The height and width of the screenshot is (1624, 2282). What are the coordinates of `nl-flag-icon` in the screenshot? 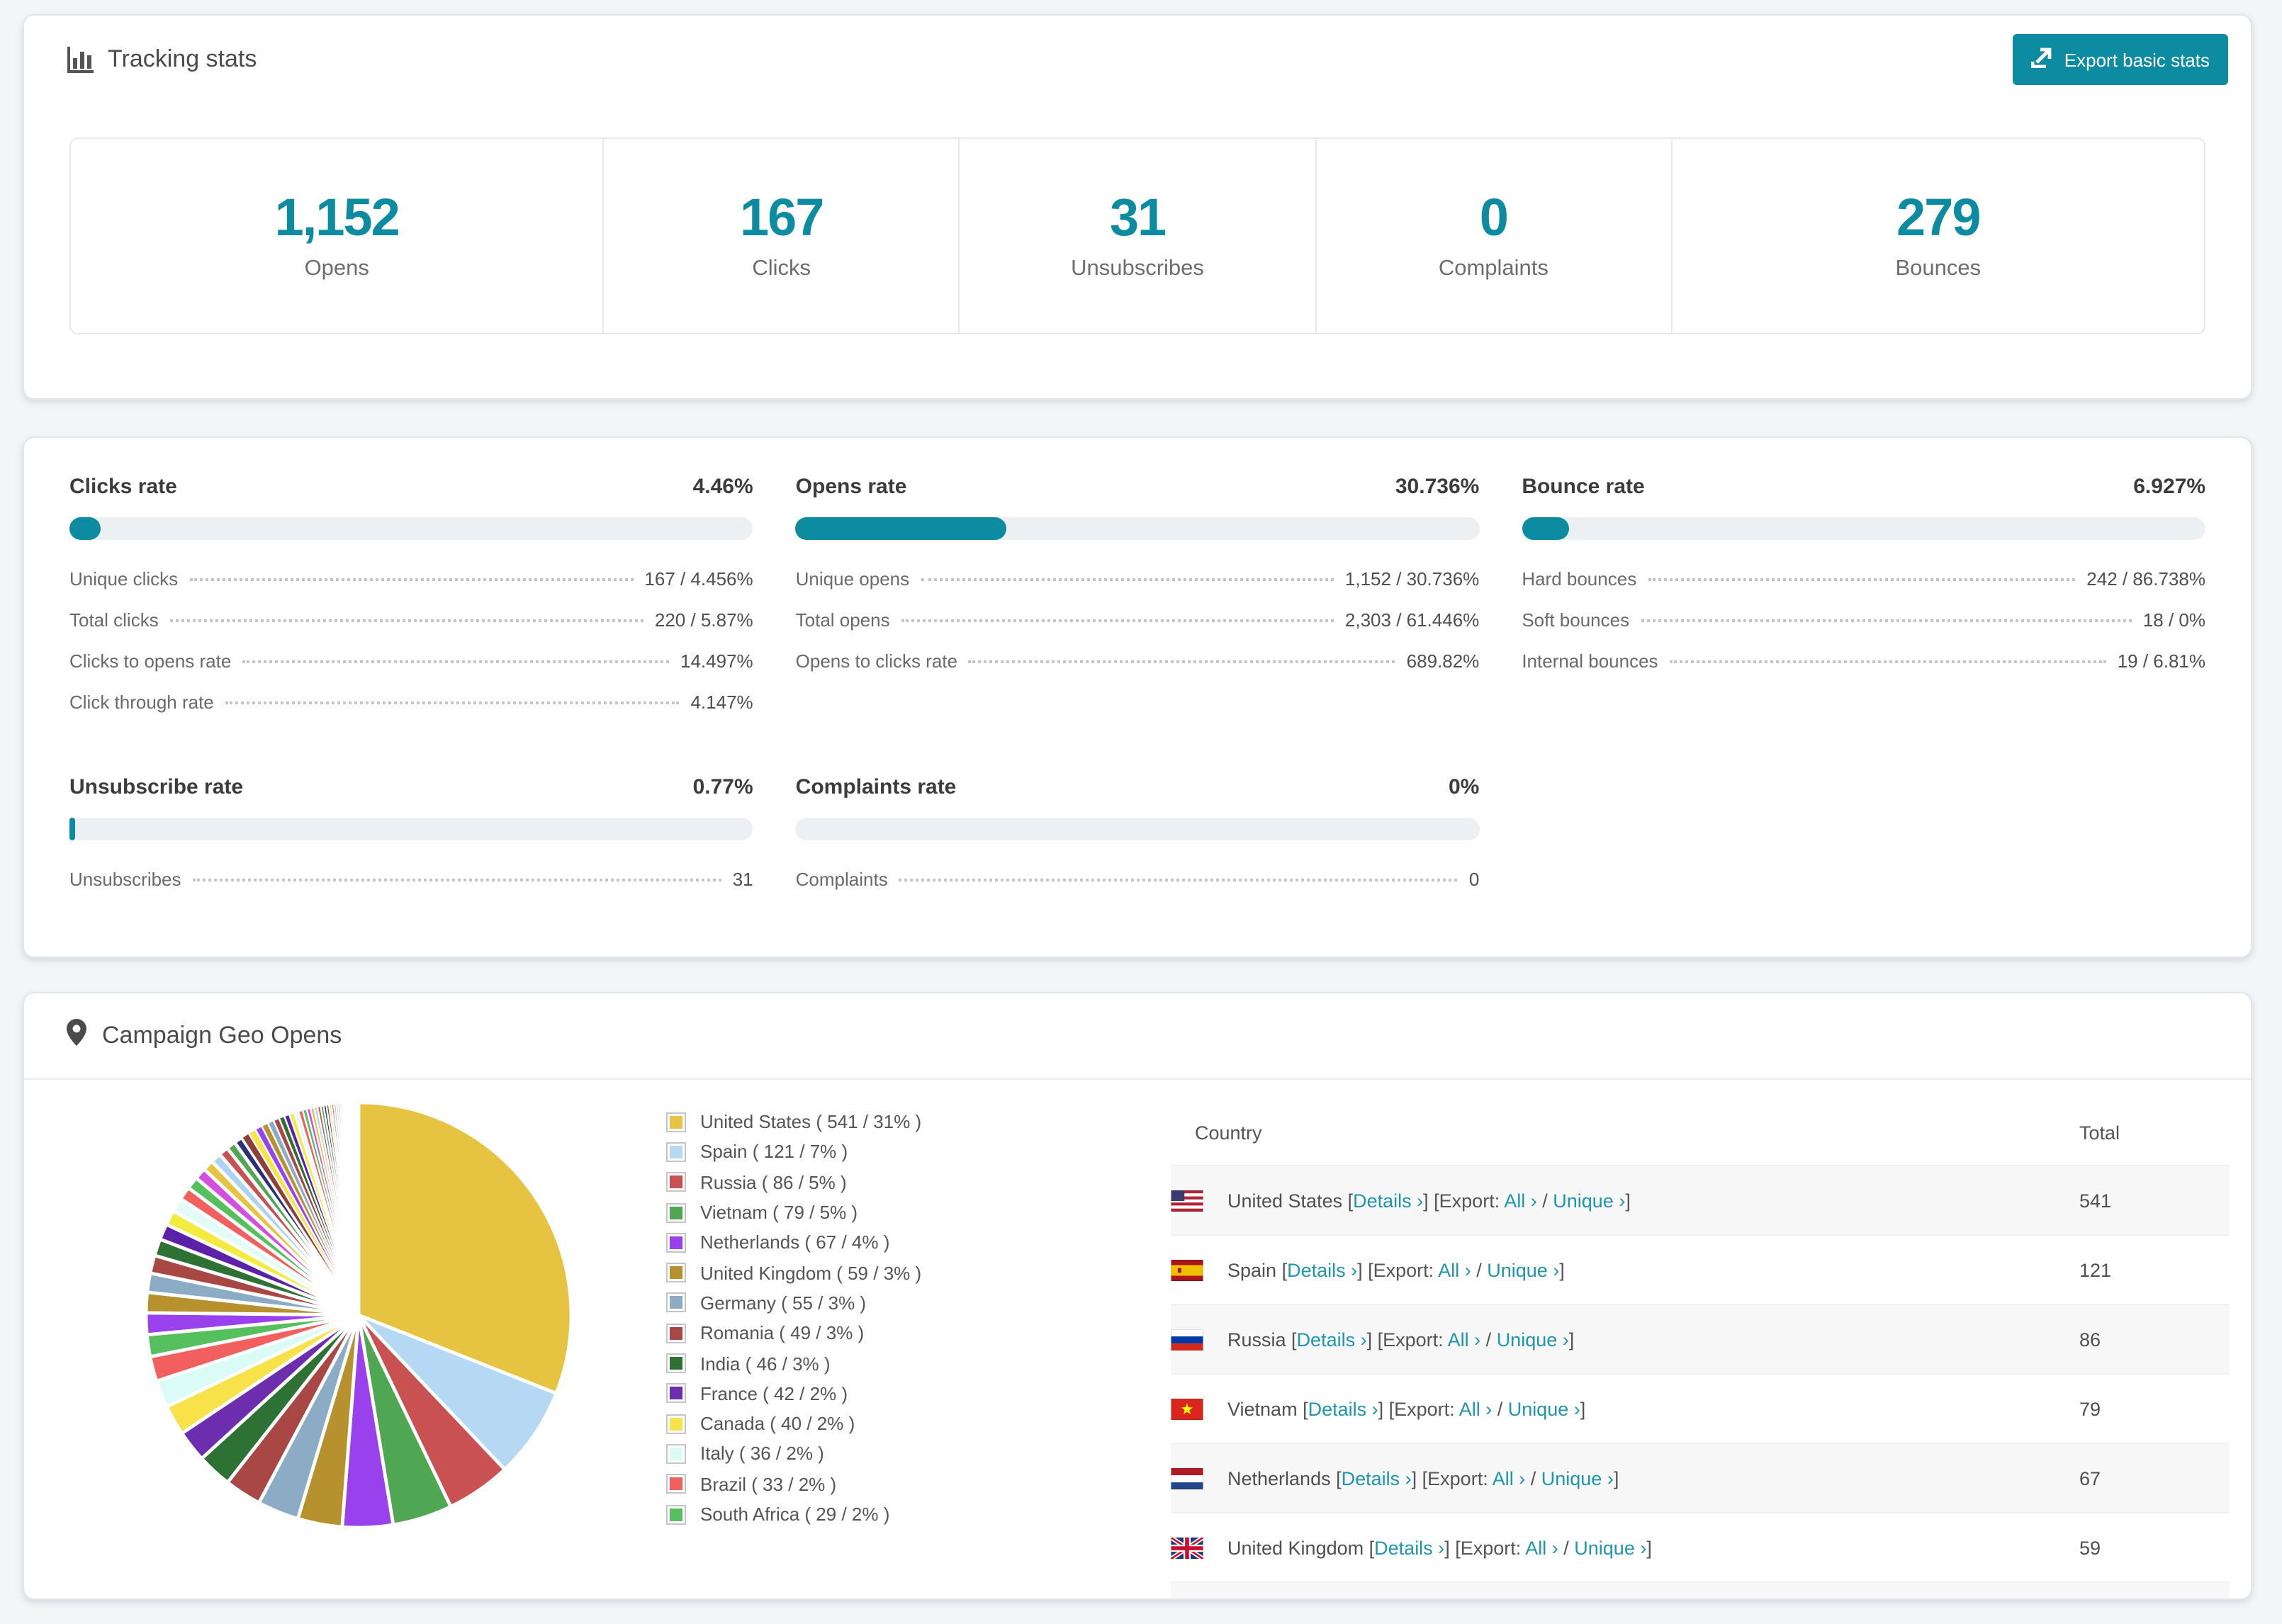 It's located at (1187, 1478).